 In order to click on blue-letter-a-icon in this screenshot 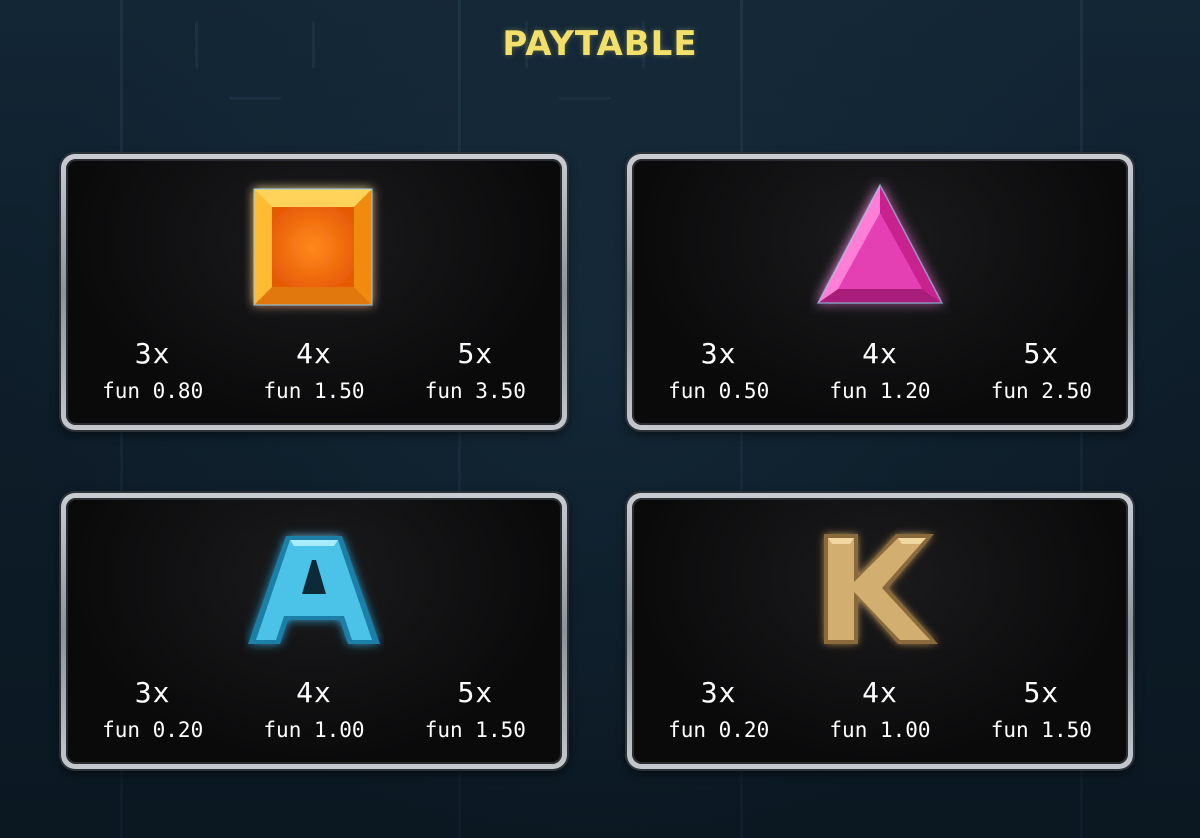, I will do `click(314, 590)`.